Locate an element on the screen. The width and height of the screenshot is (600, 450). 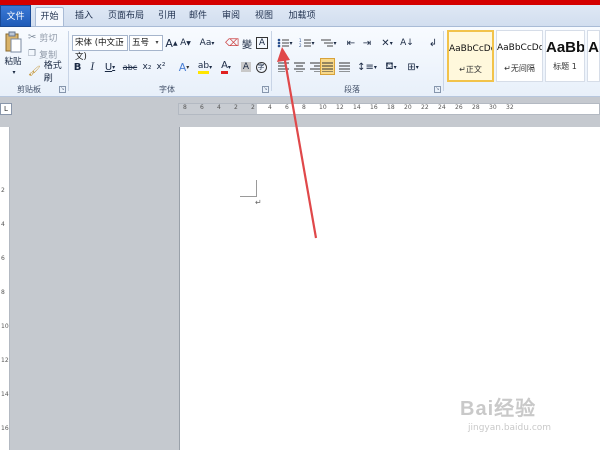
numbering-button: 12 ▾ is located at coordinates (307, 43).